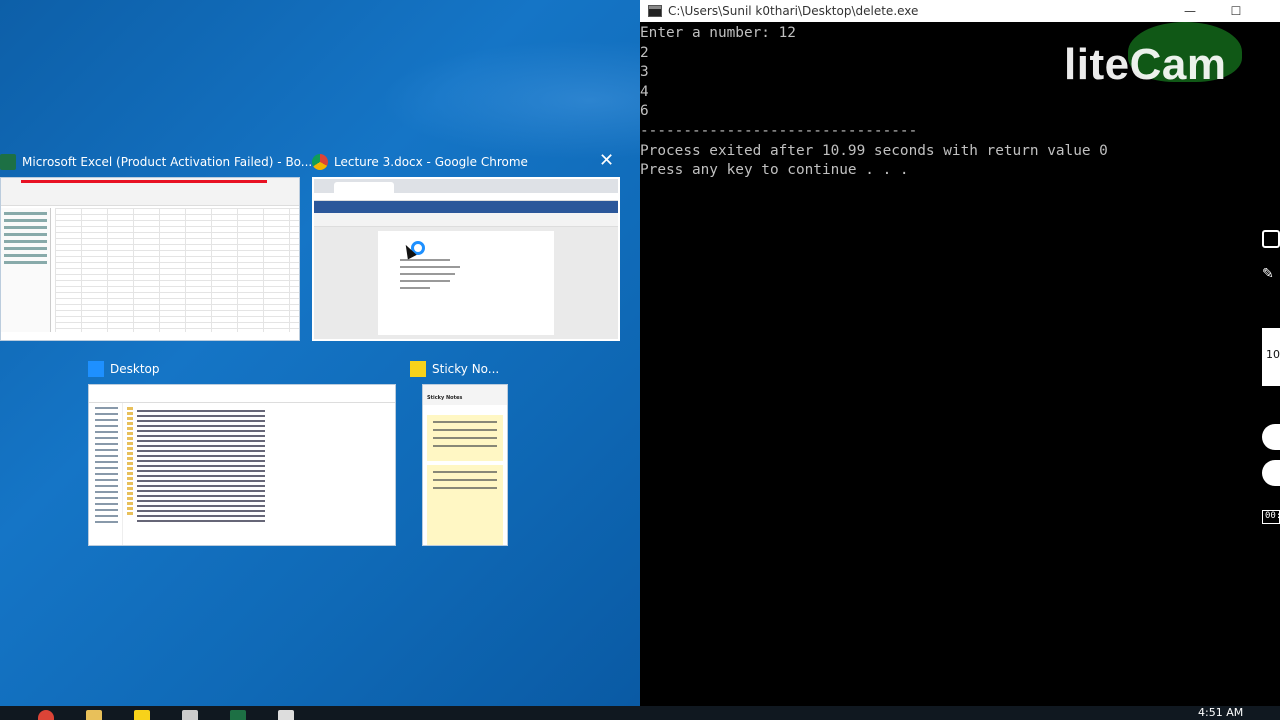 The image size is (1280, 720). I want to click on chrome-addressbar, so click(466, 197).